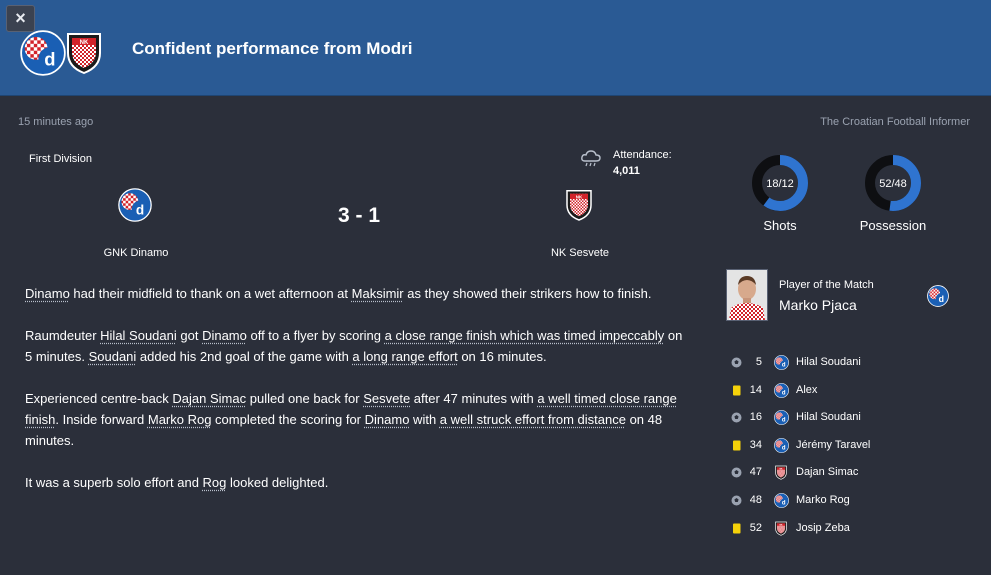  I want to click on report-text: looked delighted., so click(277, 482).